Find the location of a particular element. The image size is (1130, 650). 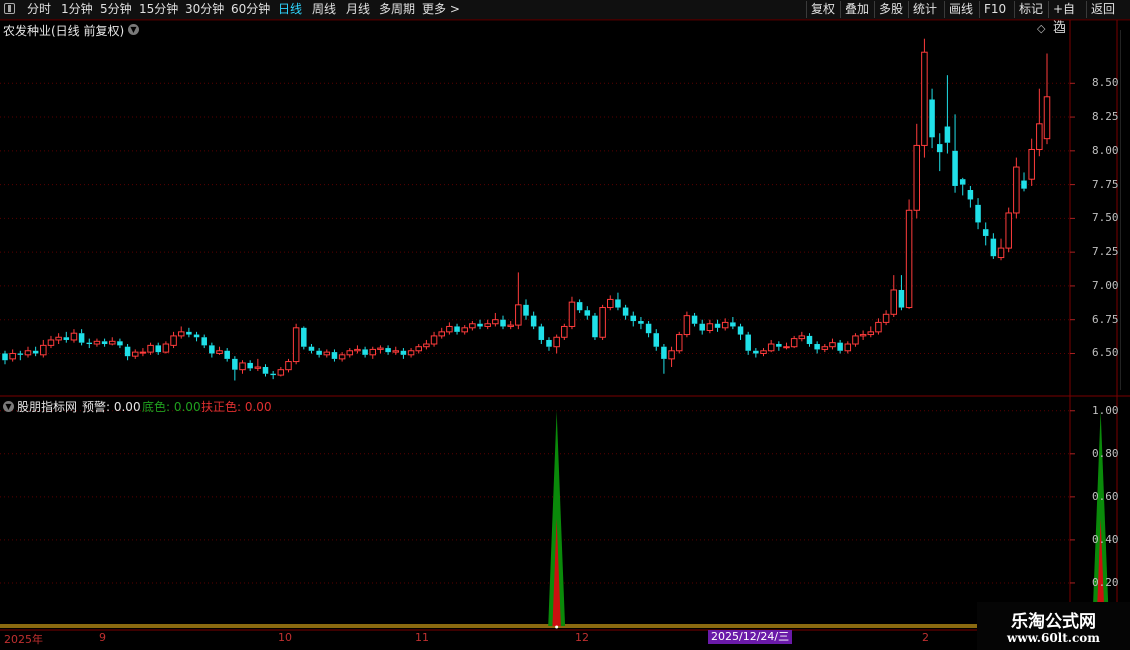

indicator-name: 股朋指标网 is located at coordinates (47, 406).